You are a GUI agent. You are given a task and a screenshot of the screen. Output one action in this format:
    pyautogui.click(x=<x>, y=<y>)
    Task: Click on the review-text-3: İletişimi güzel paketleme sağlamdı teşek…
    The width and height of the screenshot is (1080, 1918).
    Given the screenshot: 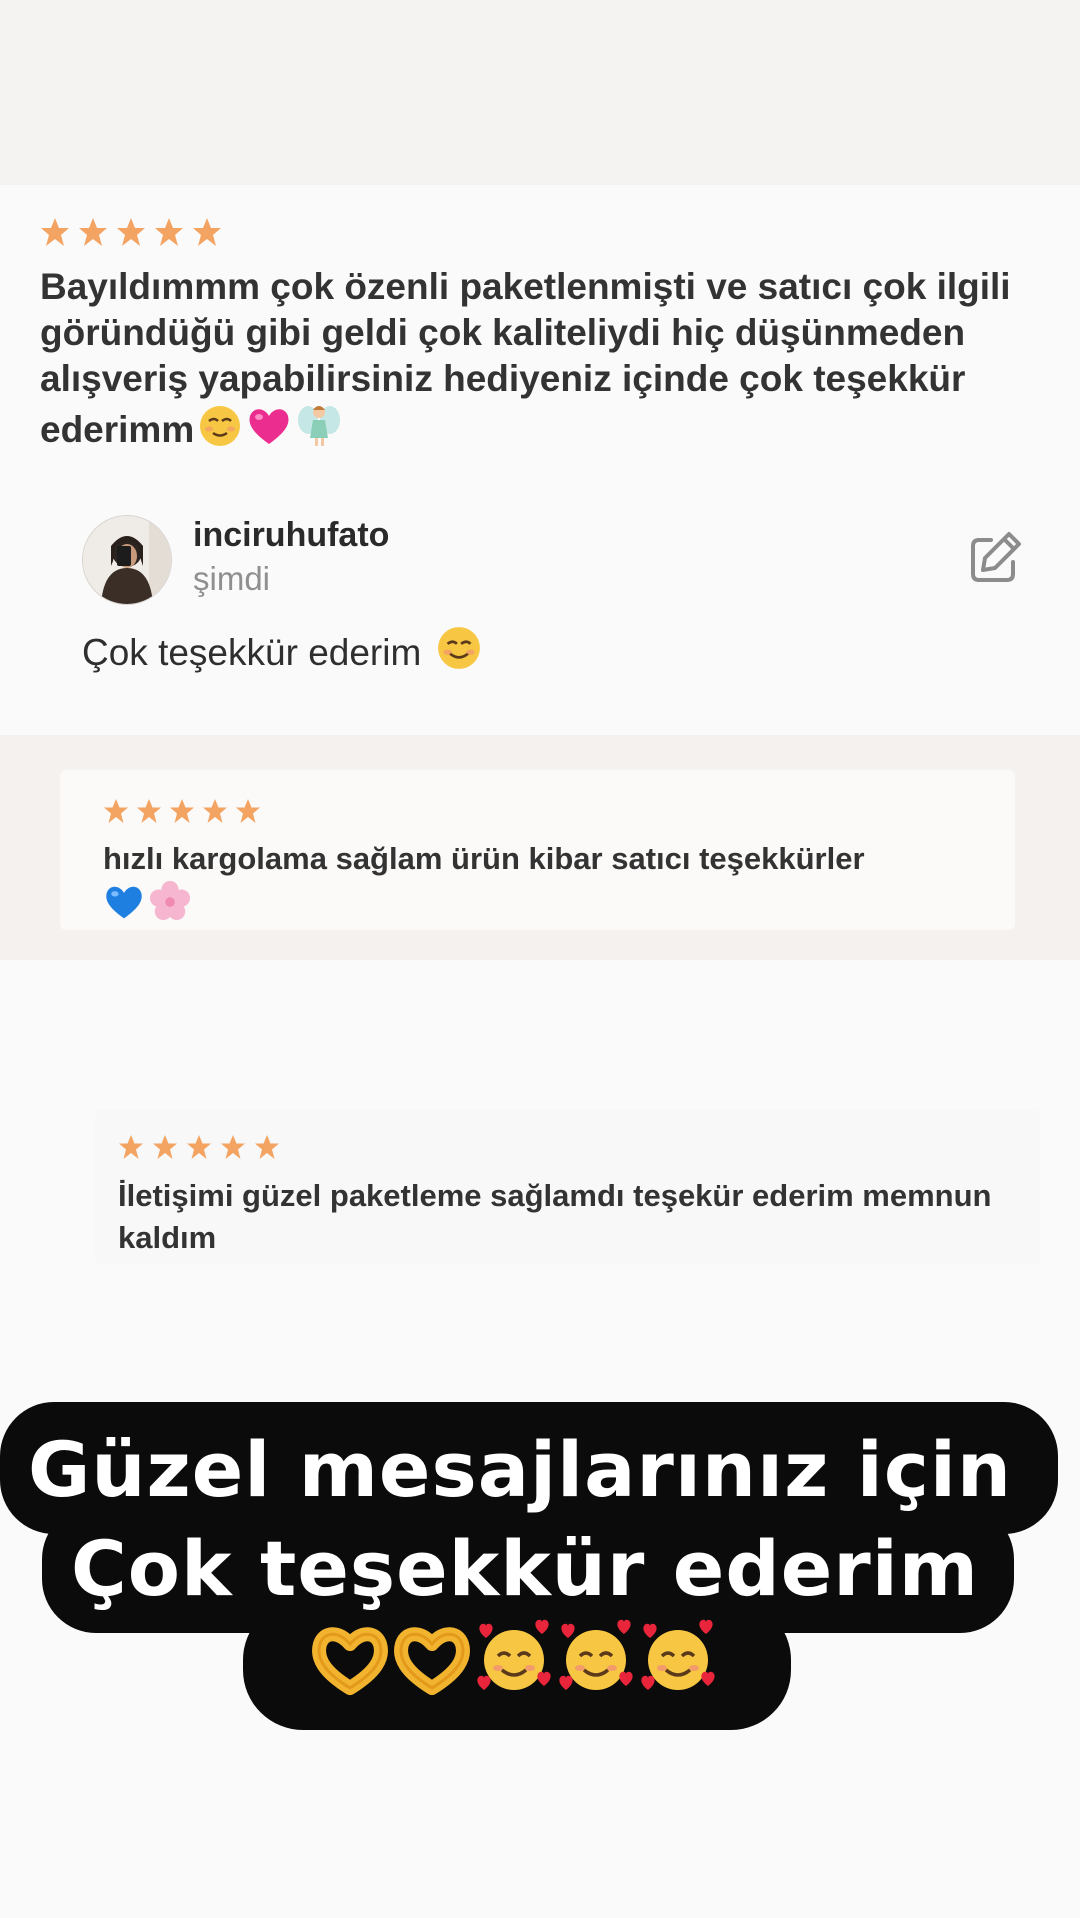 What is the action you would take?
    pyautogui.click(x=555, y=1216)
    